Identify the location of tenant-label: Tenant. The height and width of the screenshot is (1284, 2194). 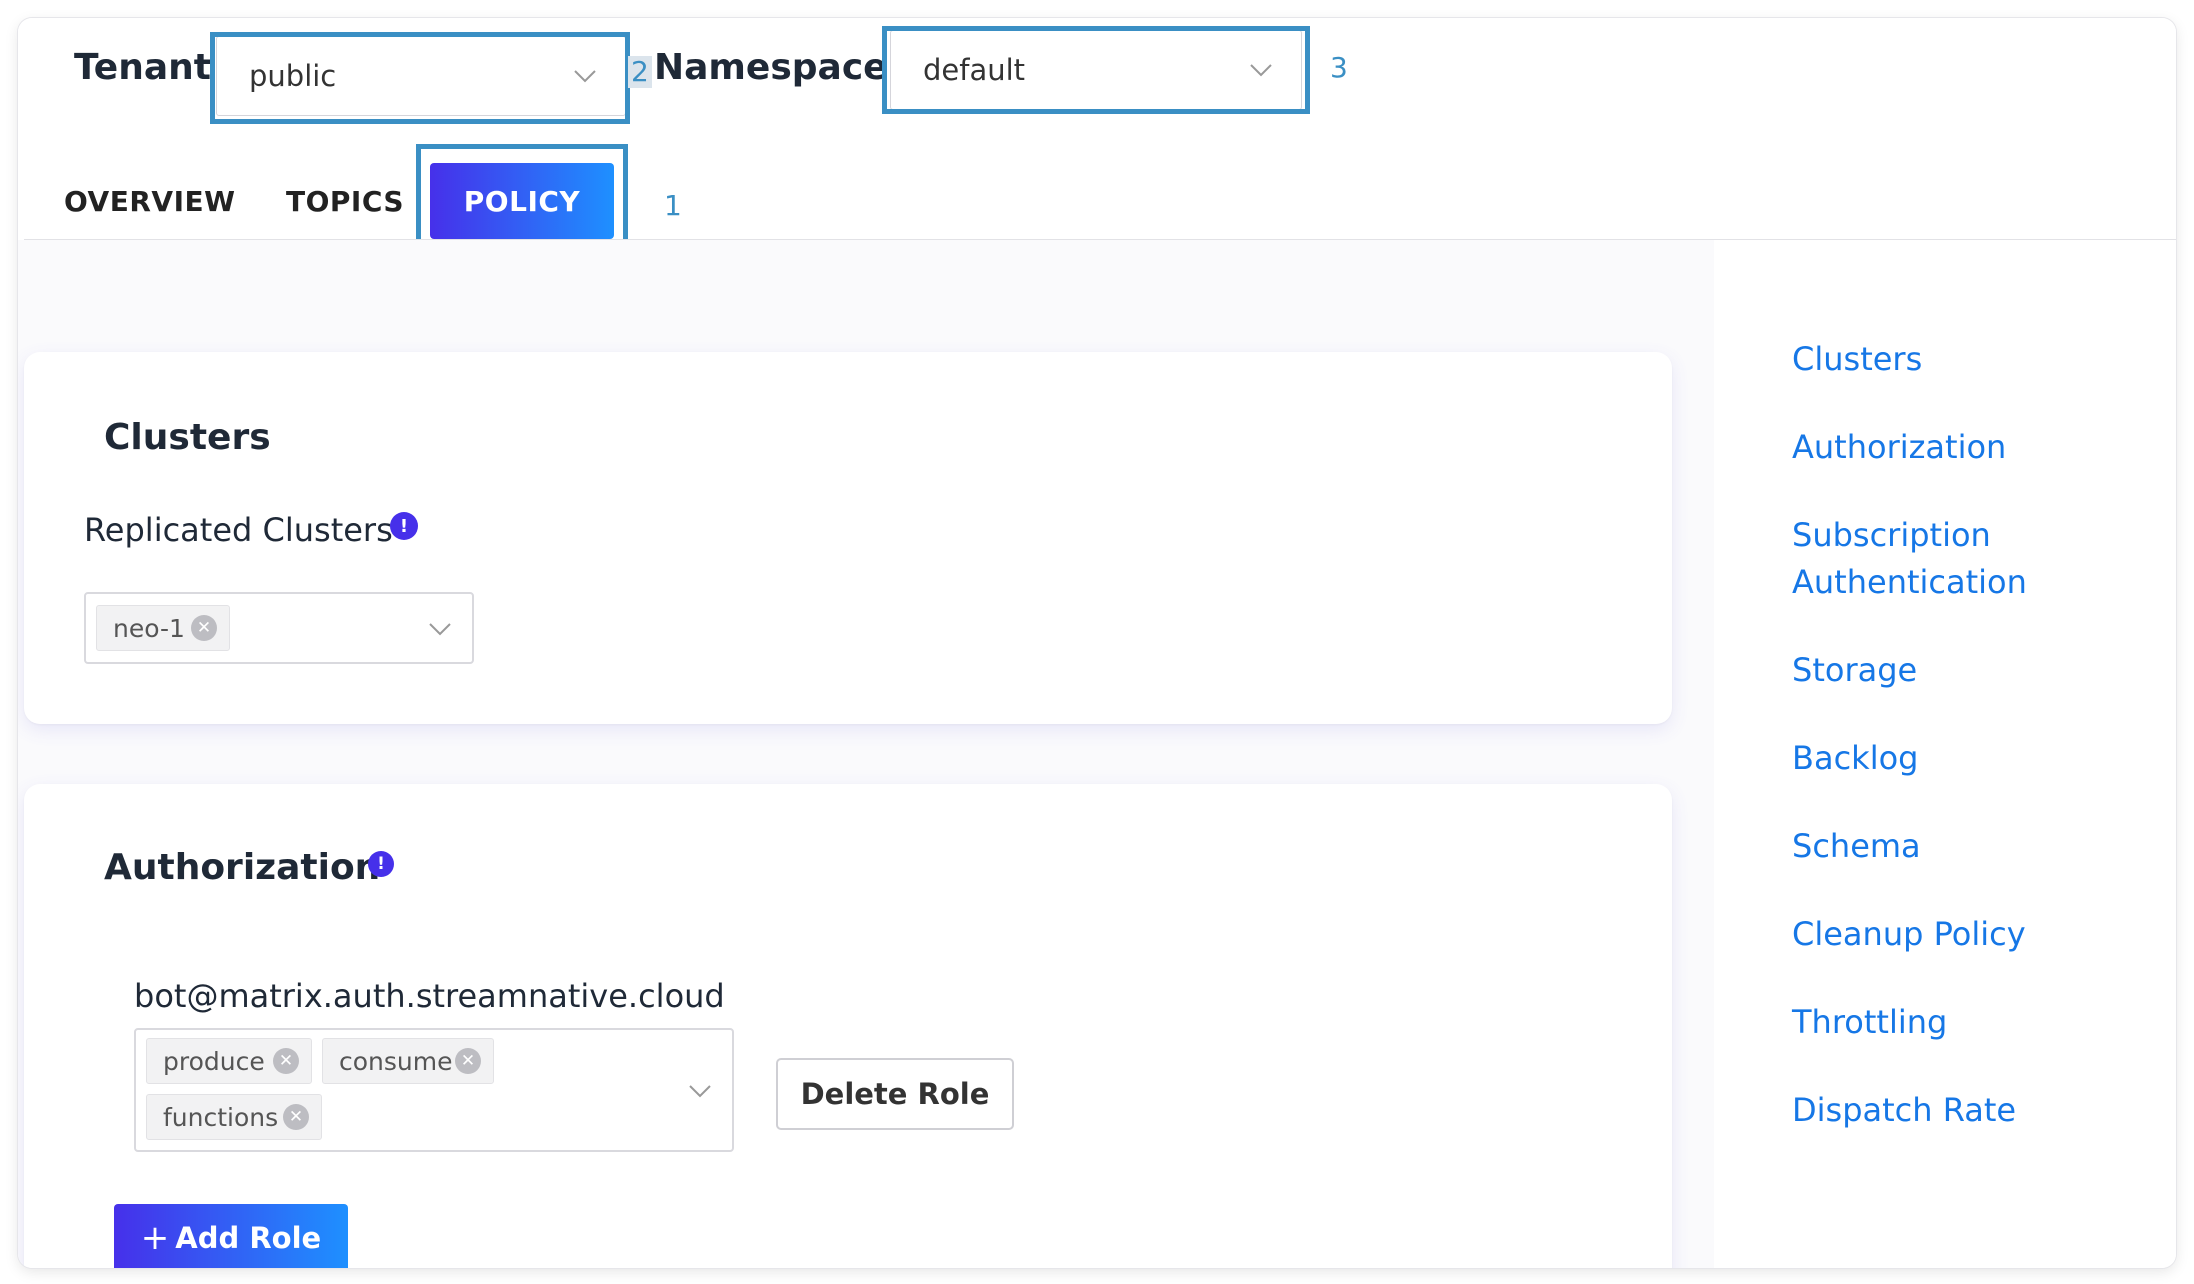
(142, 67).